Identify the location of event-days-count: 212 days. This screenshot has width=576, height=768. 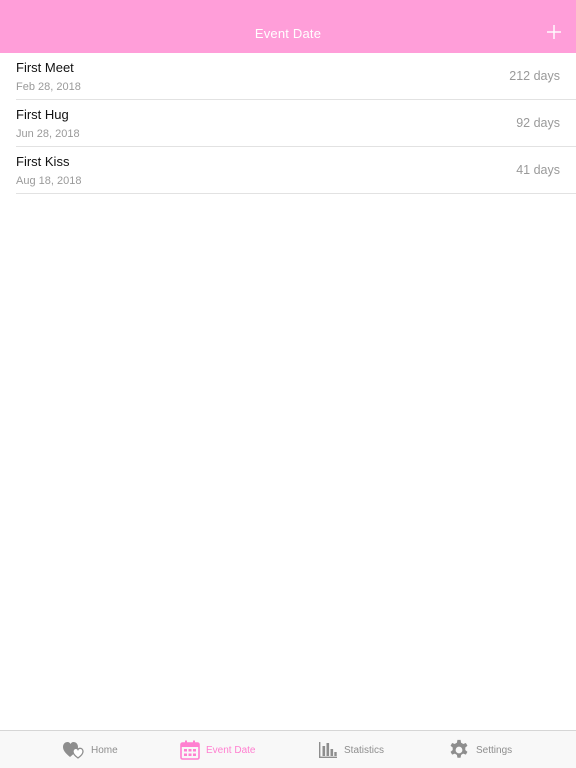
(534, 76).